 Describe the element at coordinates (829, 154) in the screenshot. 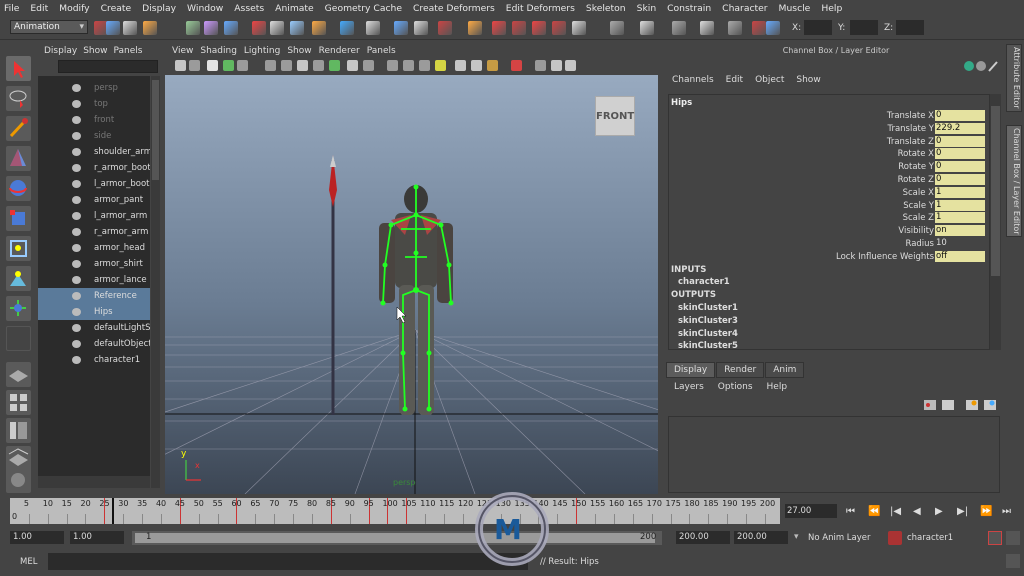

I see `channel-attribute-row: Rotate X0` at that location.